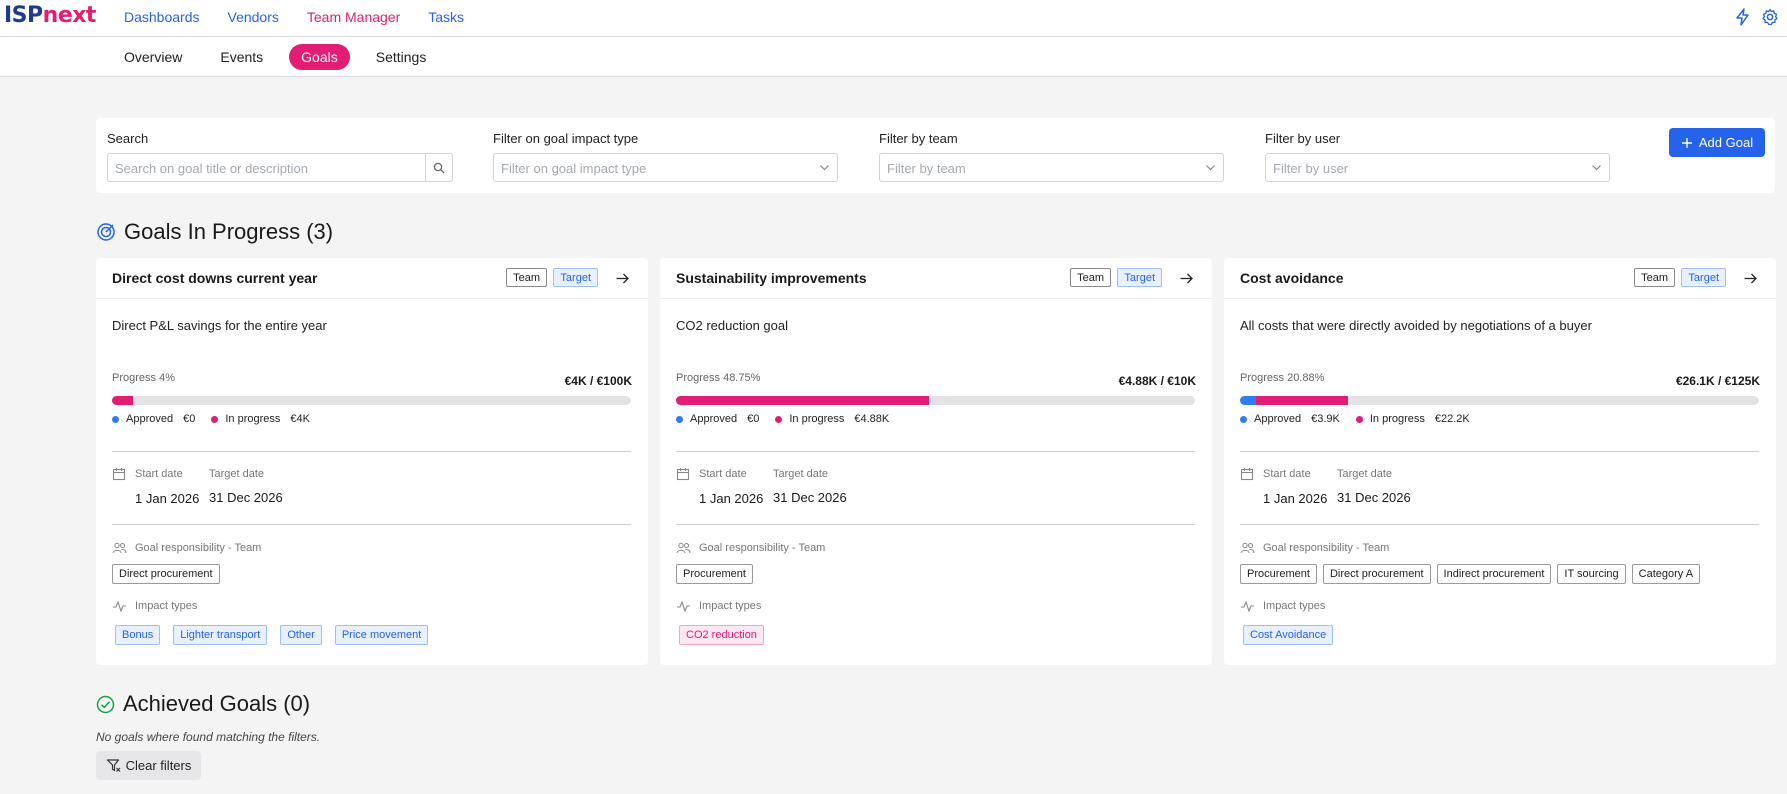 The image size is (1787, 794). Describe the element at coordinates (1717, 142) in the screenshot. I see `add-goal-button: Add Goal` at that location.